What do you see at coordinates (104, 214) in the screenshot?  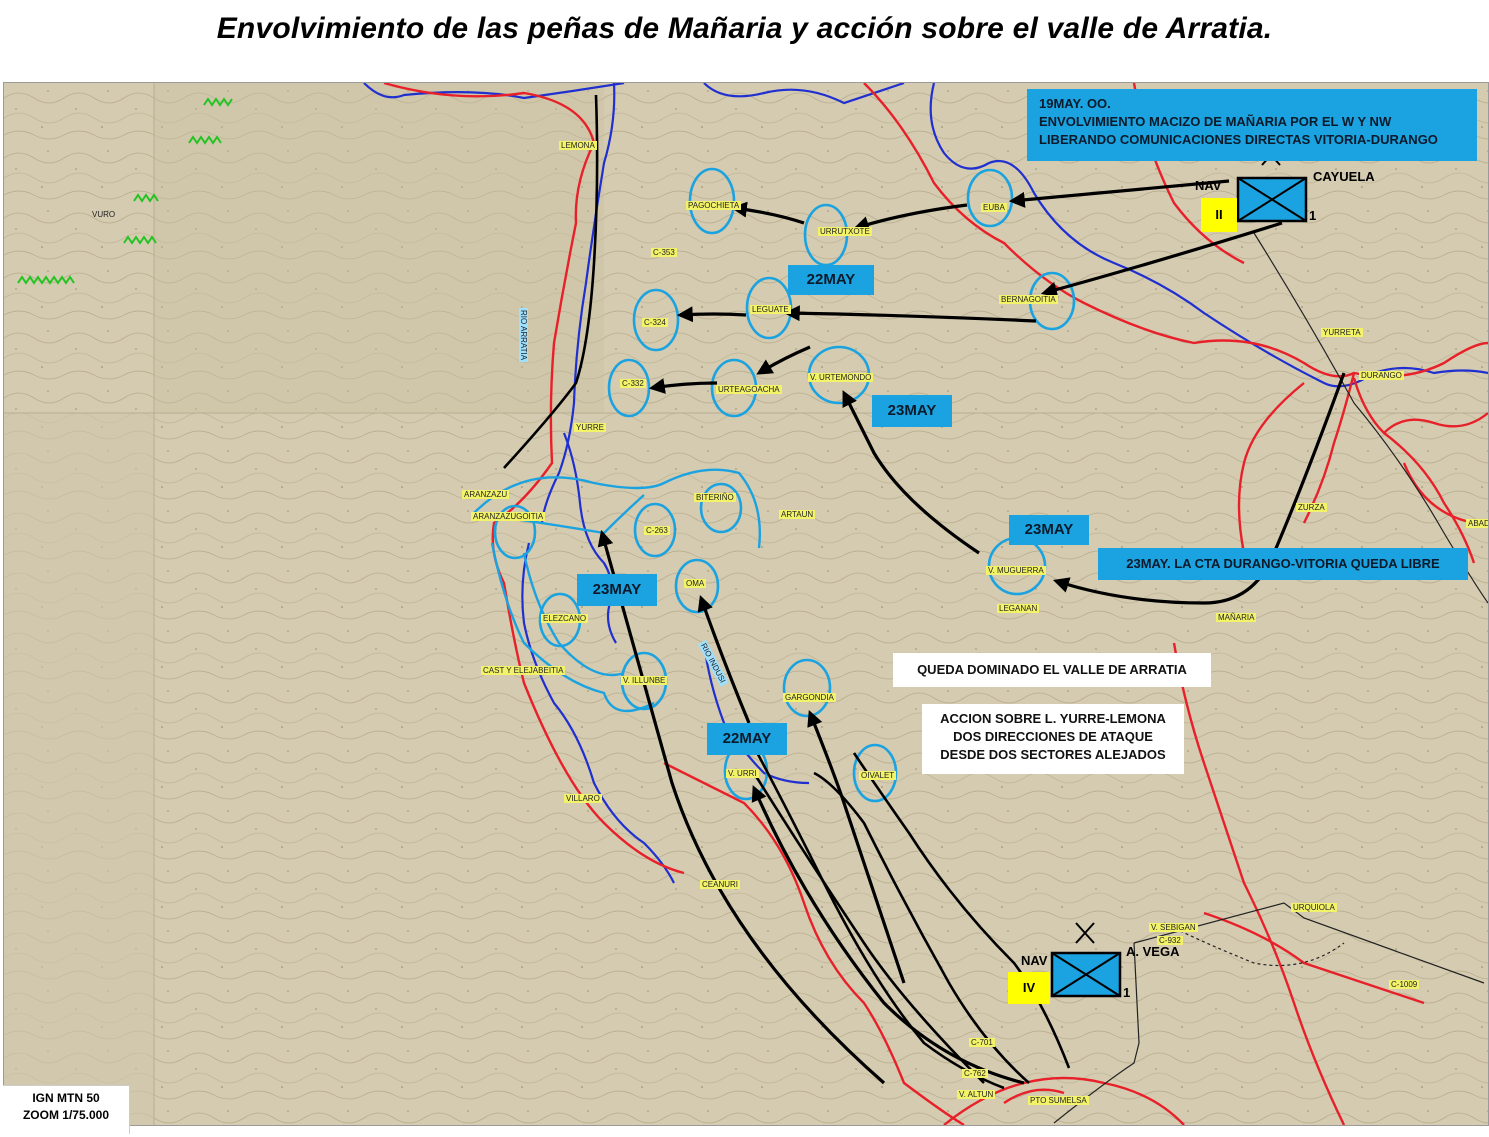 I see `place-vuro: VURO` at bounding box center [104, 214].